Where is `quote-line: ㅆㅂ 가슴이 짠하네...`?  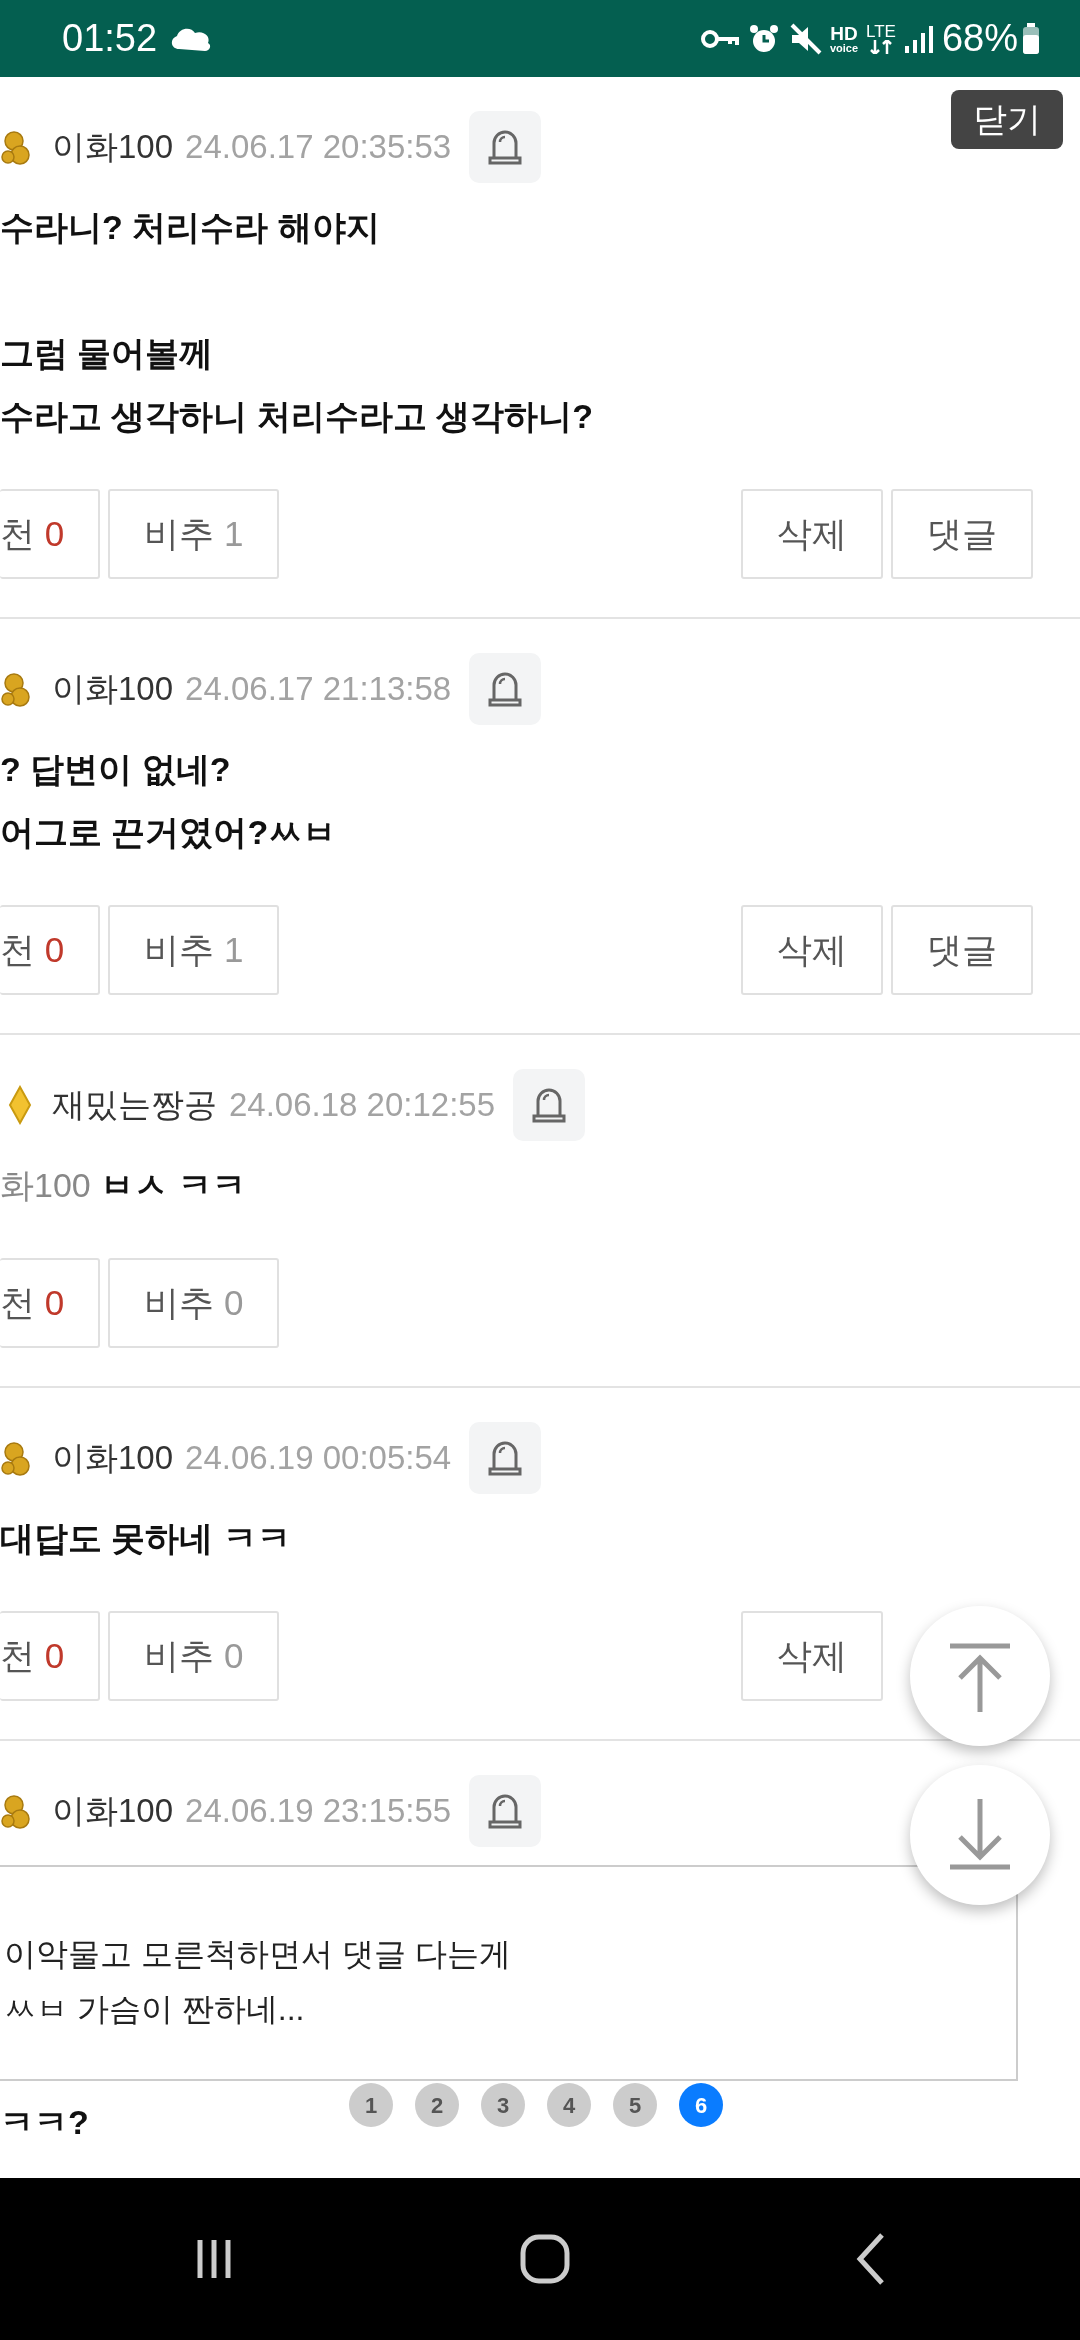 quote-line: ㅆㅂ 가슴이 짠하네... is located at coordinates (155, 2009).